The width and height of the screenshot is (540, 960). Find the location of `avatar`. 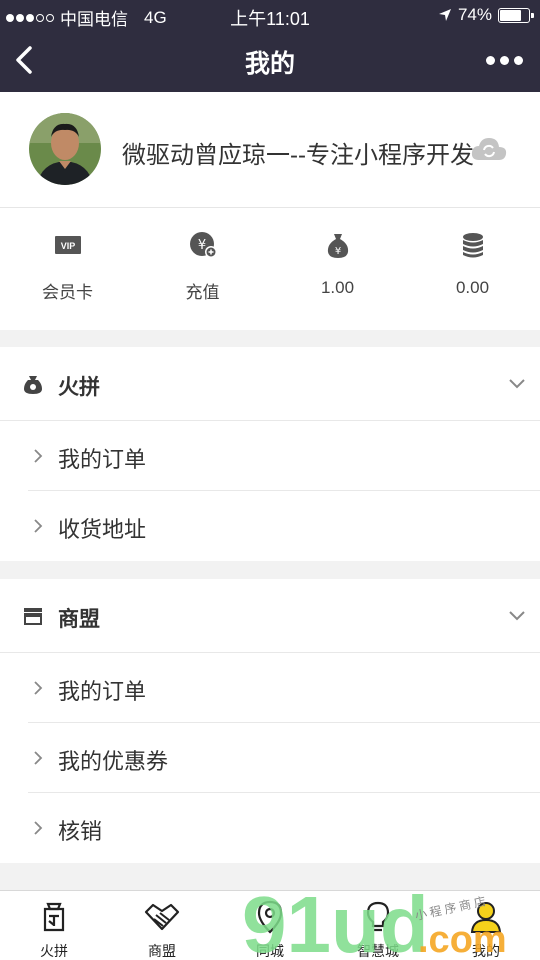

avatar is located at coordinates (65, 149).